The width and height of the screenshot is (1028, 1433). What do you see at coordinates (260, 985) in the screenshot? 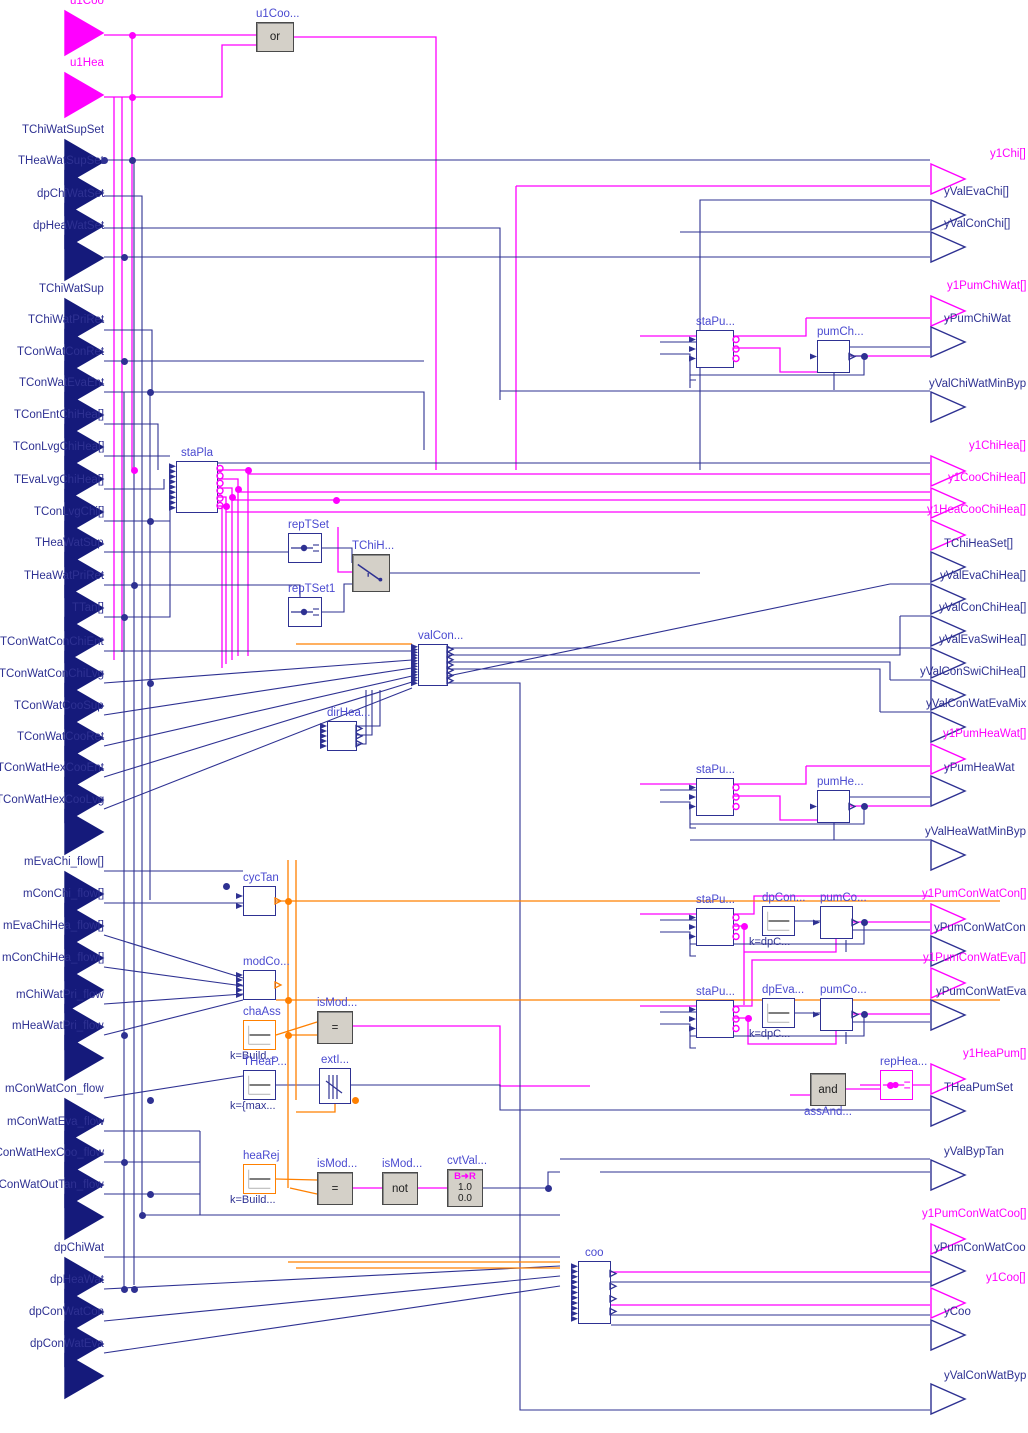
I see `block-ports-modCoo` at bounding box center [260, 985].